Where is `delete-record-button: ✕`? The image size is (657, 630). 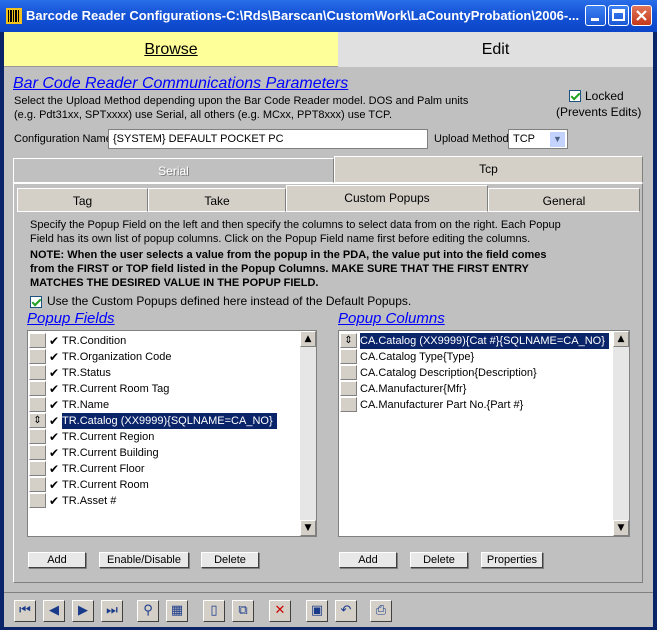 delete-record-button: ✕ is located at coordinates (280, 611).